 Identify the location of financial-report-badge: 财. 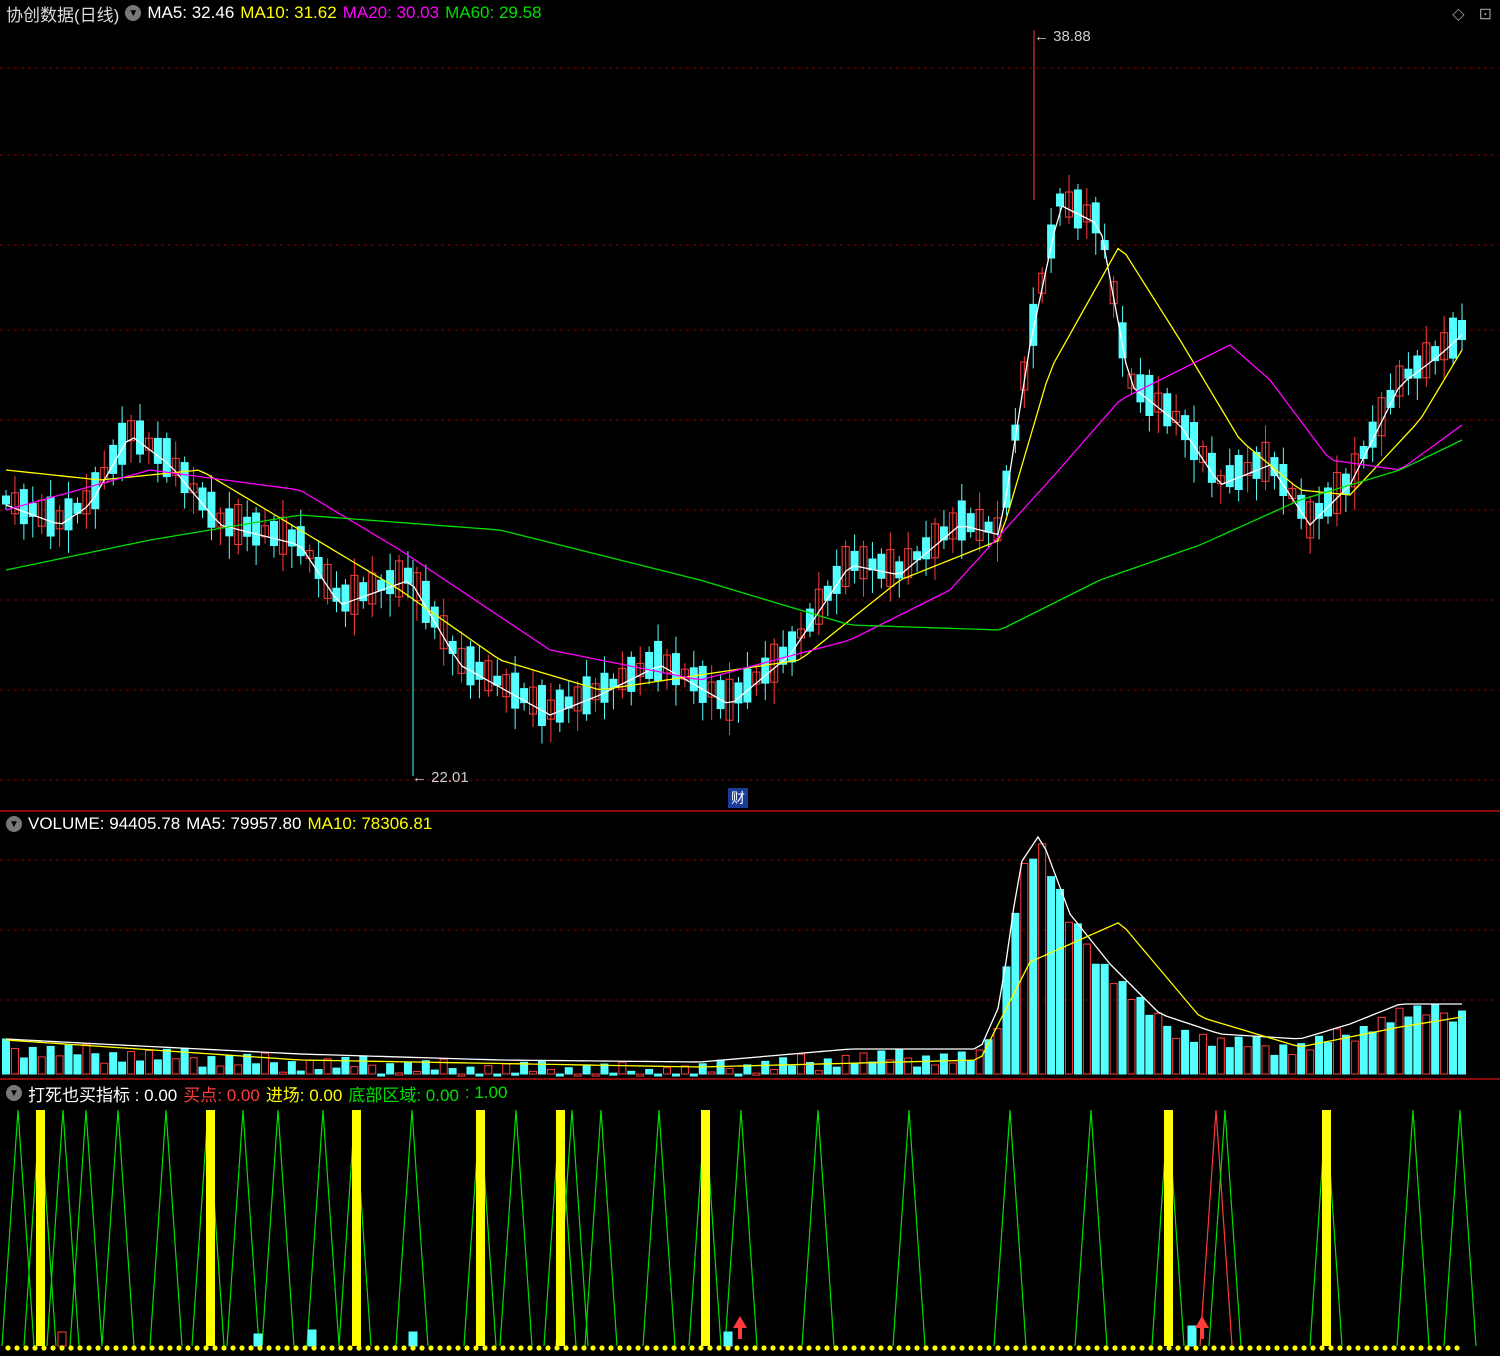
(738, 798).